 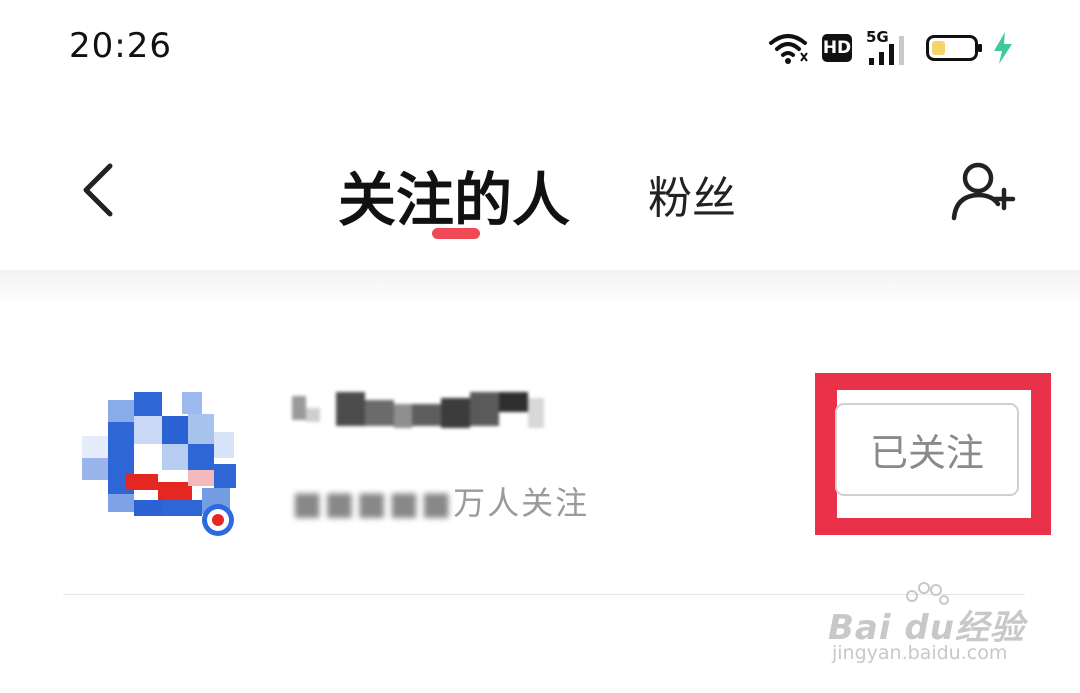 I want to click on status-icons: HD 5G, so click(x=891, y=48).